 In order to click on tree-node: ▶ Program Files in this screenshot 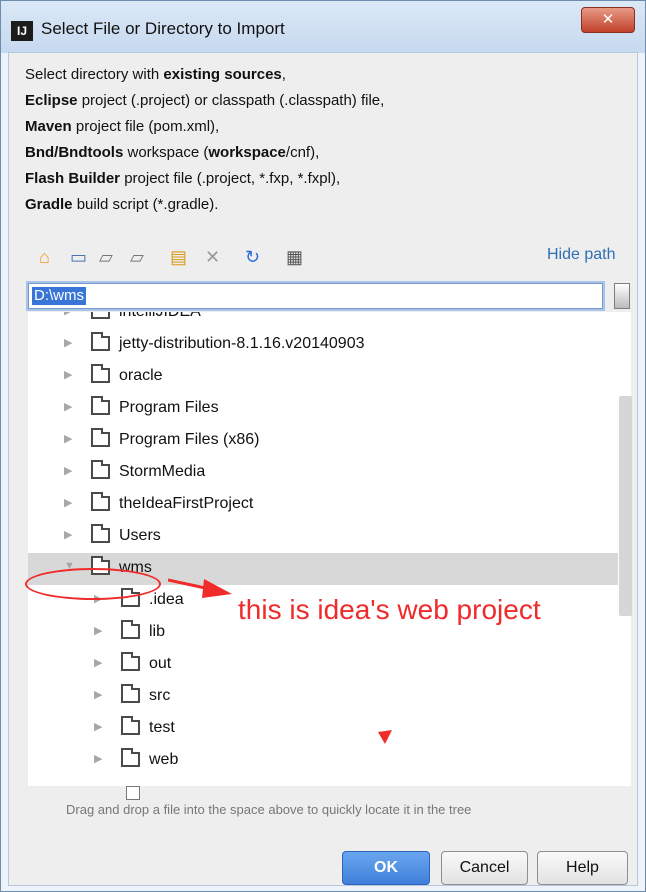, I will do `click(323, 409)`.